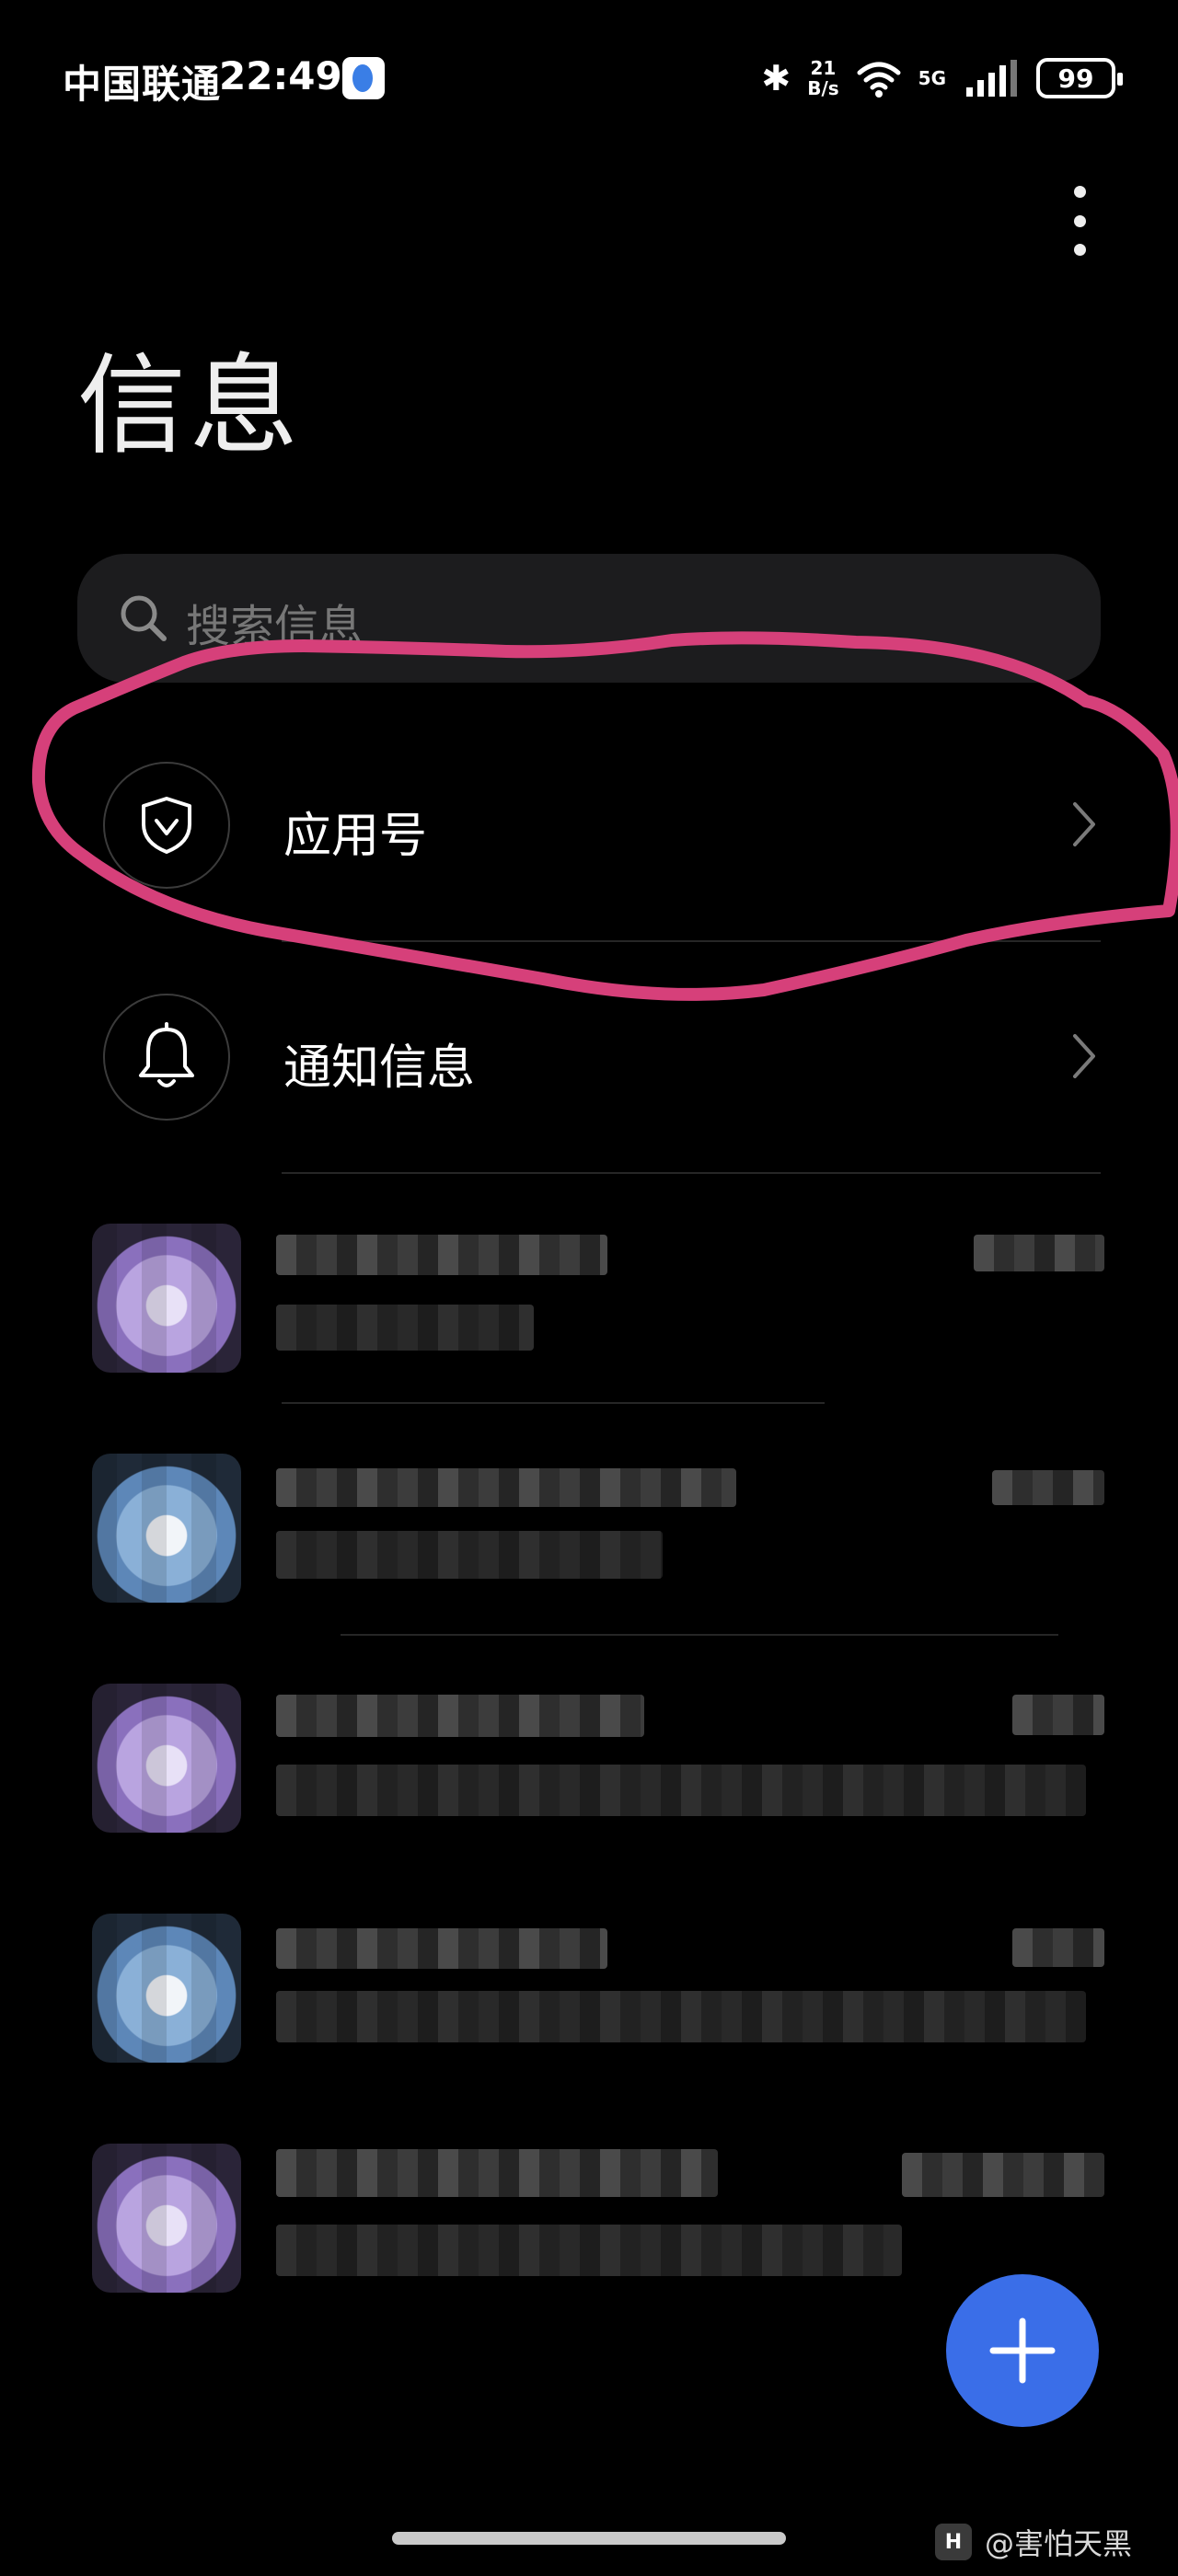 The height and width of the screenshot is (2576, 1178). I want to click on watermark: H @害怕天黑, so click(1033, 2542).